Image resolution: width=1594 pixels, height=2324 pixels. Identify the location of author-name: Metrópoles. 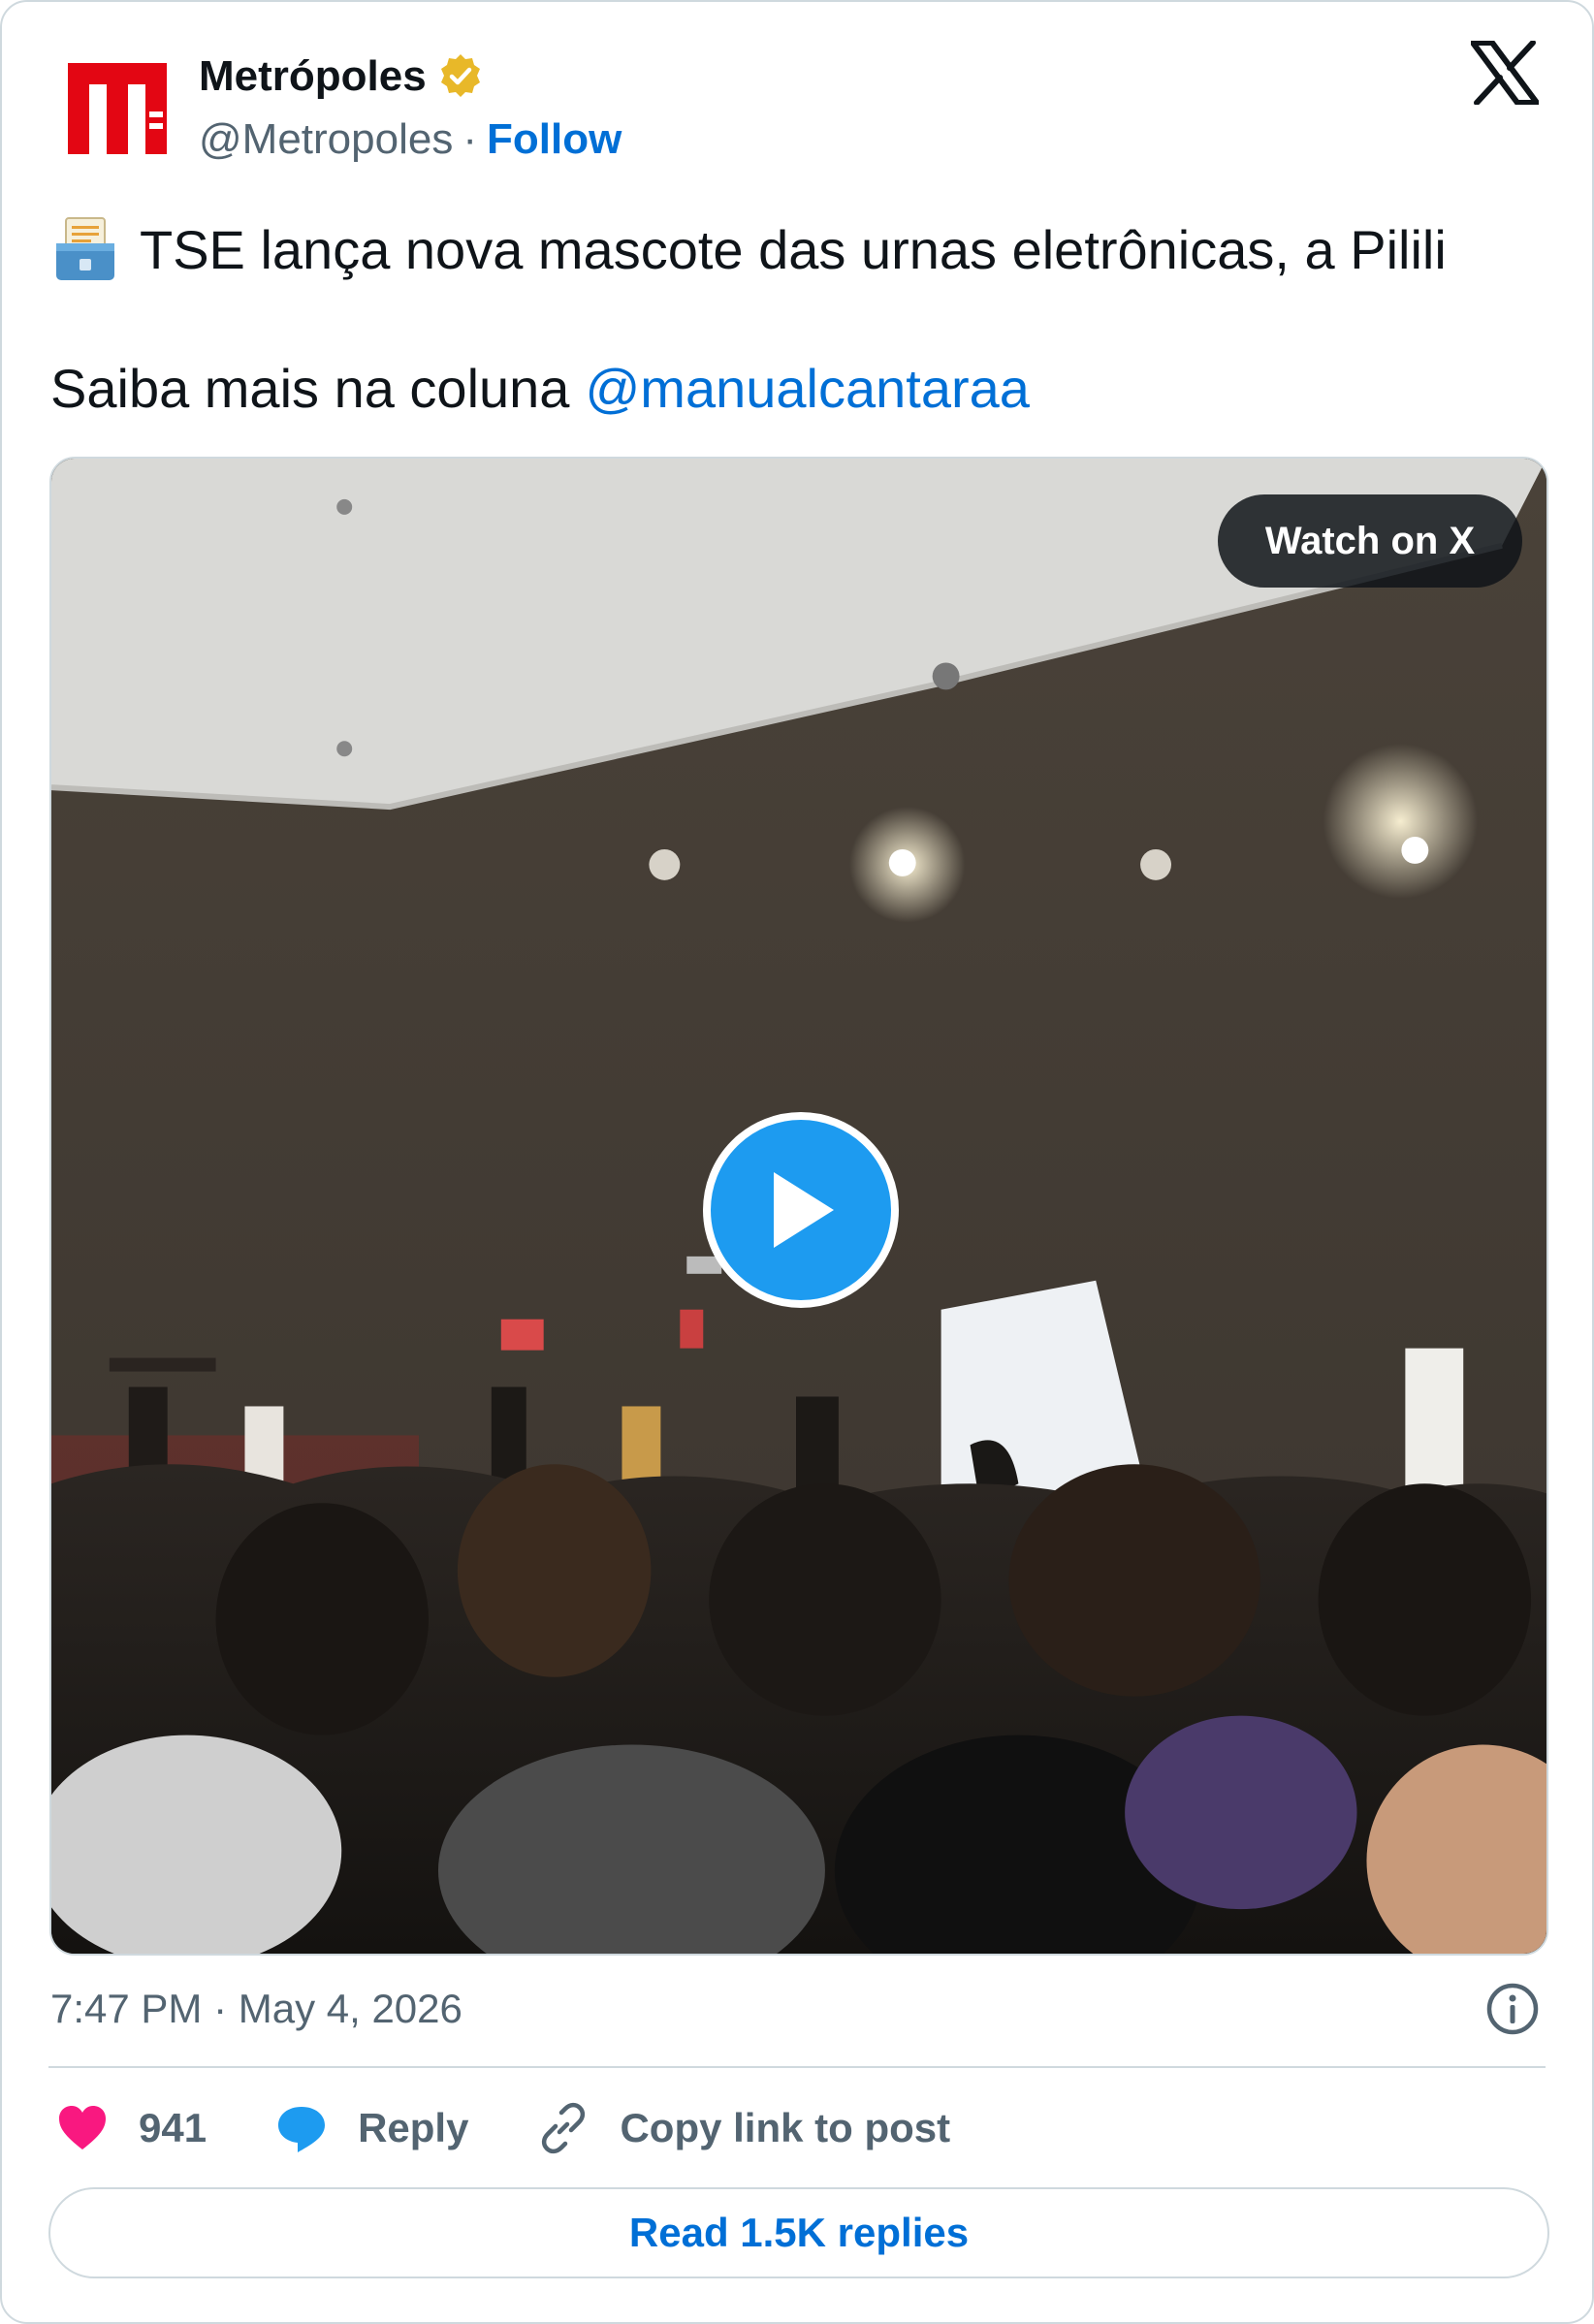
(313, 76).